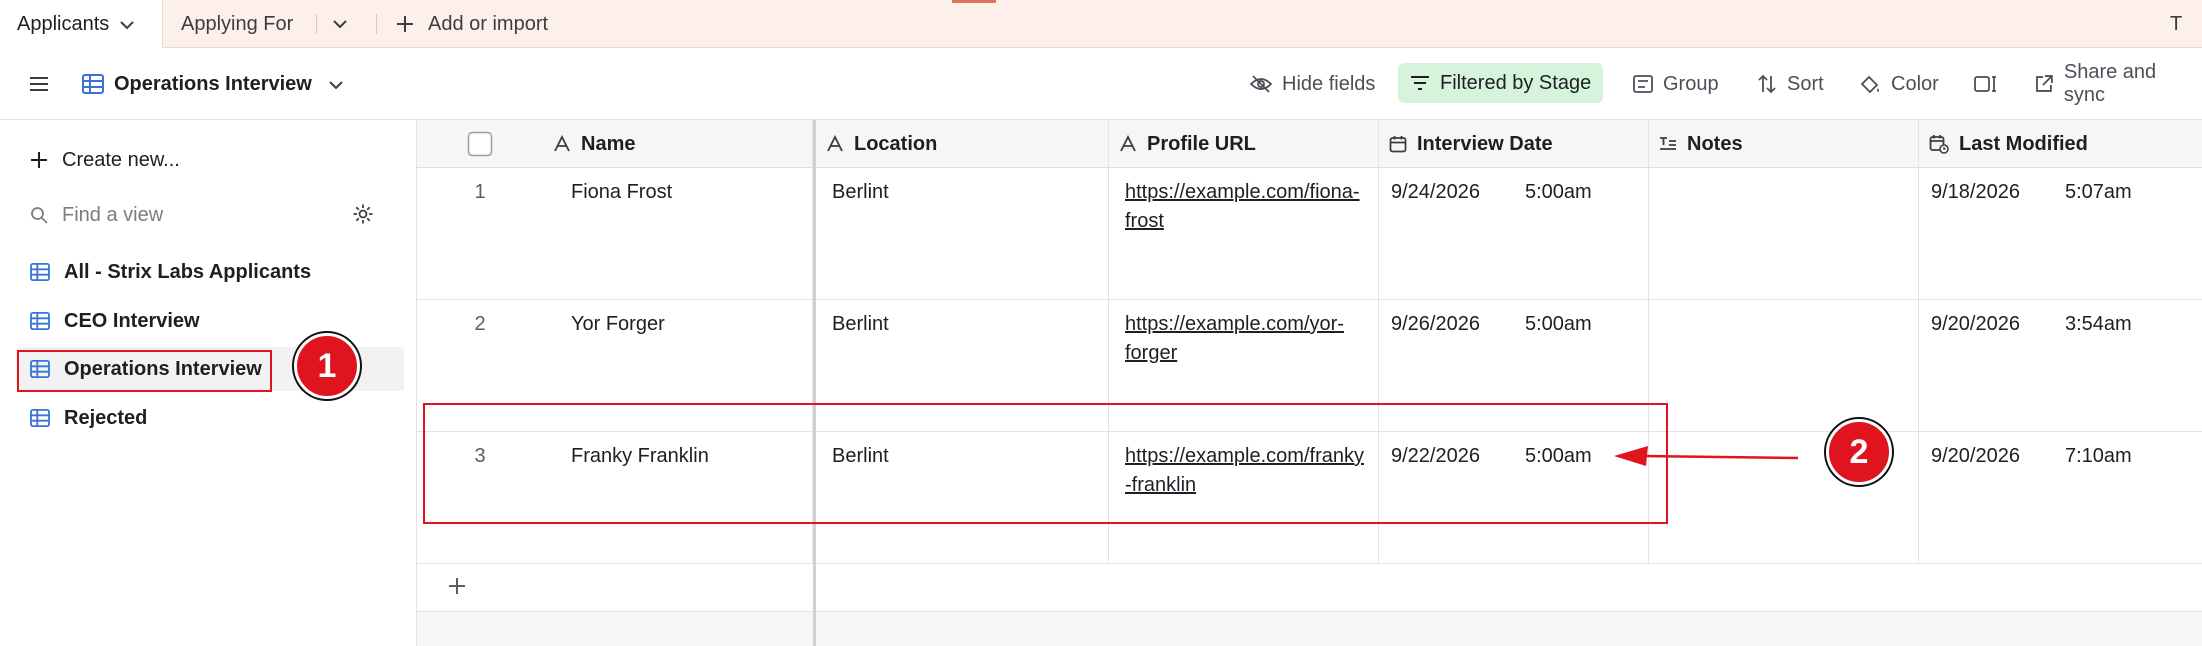  Describe the element at coordinates (63, 24) in the screenshot. I see `tab-applicants-label: Applicants` at that location.